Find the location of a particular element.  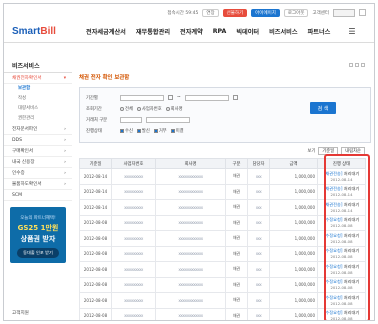

check-sent: 발신 is located at coordinates (143, 131).